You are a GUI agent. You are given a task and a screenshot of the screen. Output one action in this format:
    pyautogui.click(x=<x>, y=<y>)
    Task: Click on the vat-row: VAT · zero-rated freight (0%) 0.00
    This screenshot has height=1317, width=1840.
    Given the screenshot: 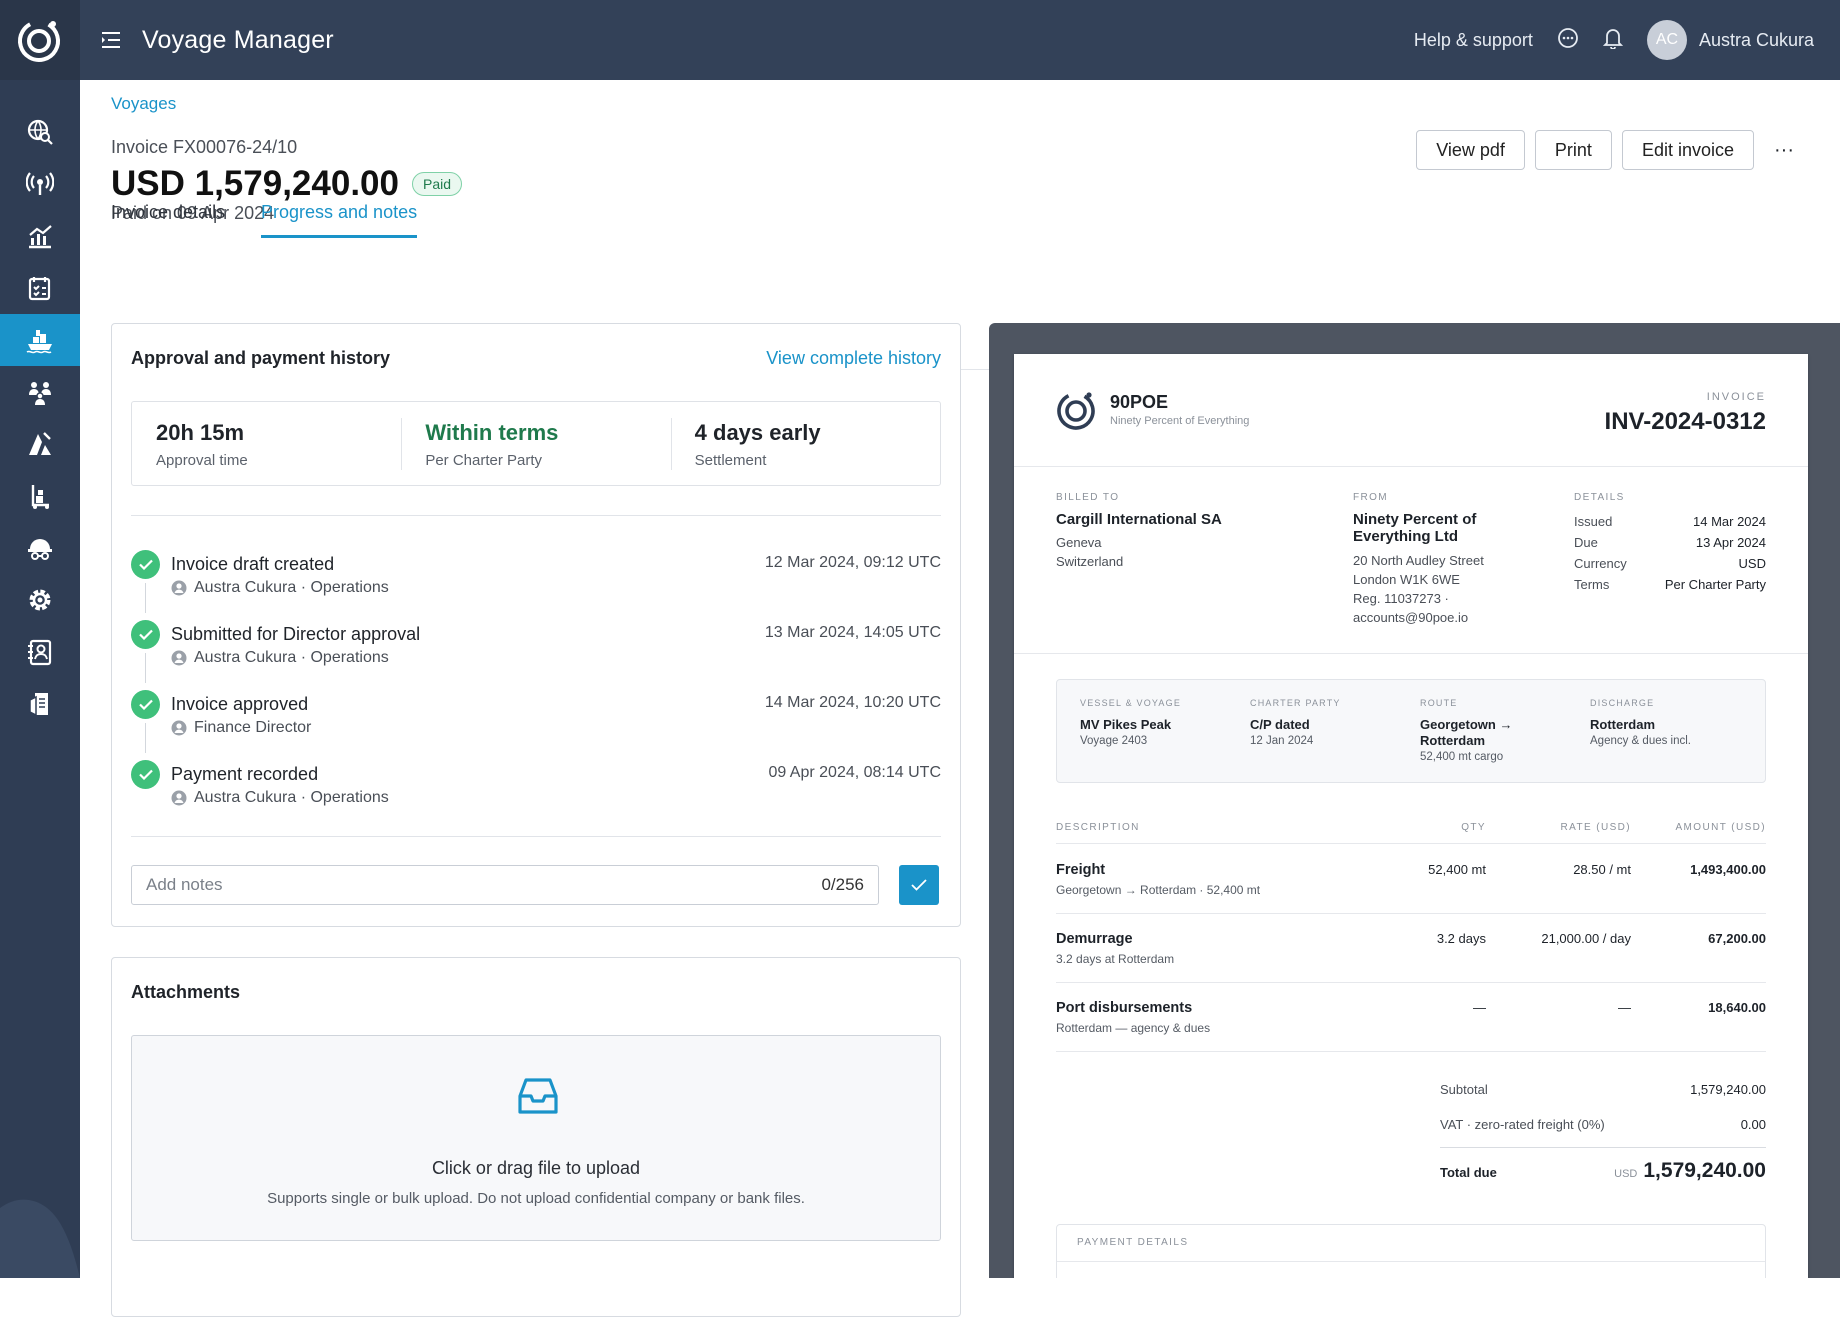 What is the action you would take?
    pyautogui.click(x=1603, y=1124)
    